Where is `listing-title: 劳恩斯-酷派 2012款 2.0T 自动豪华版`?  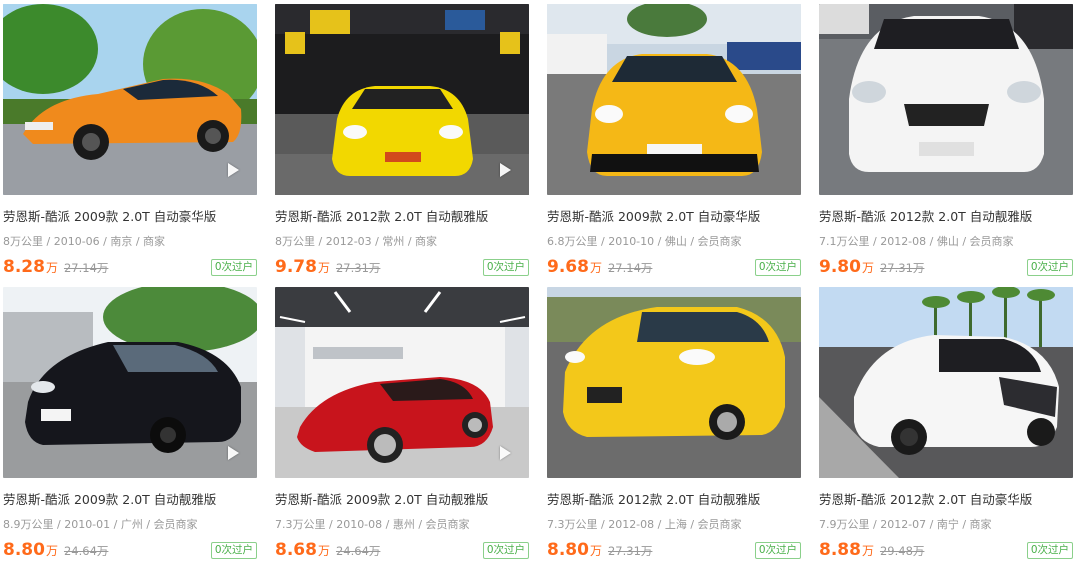 listing-title: 劳恩斯-酷派 2012款 2.0T 自动豪华版 is located at coordinates (946, 498).